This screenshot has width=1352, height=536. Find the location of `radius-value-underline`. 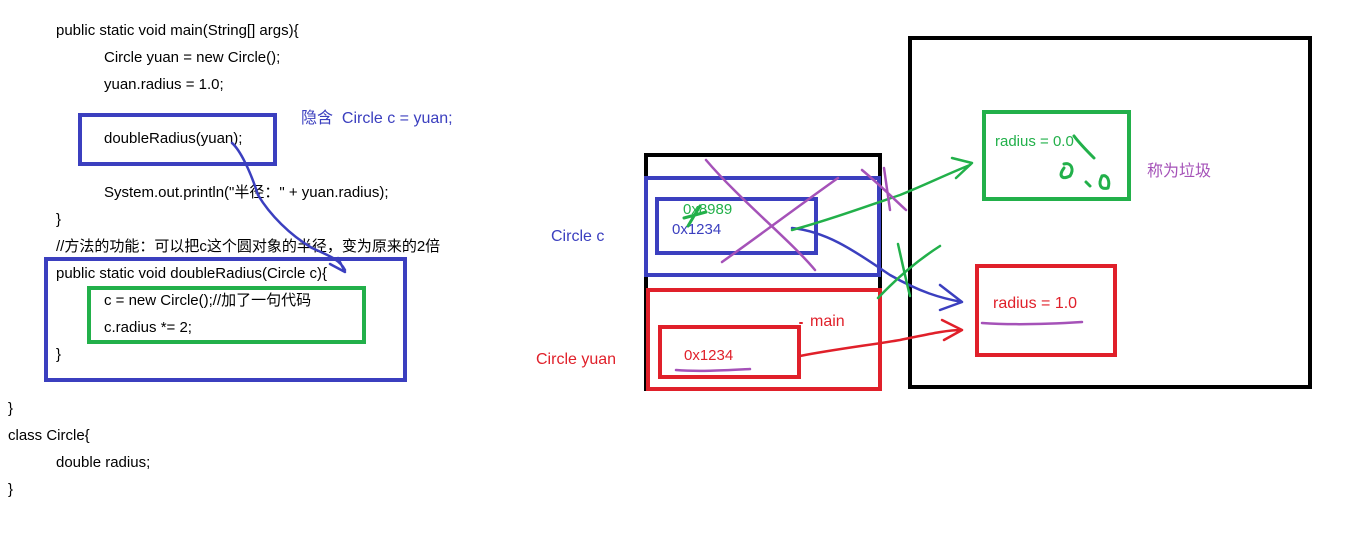

radius-value-underline is located at coordinates (1032, 323).